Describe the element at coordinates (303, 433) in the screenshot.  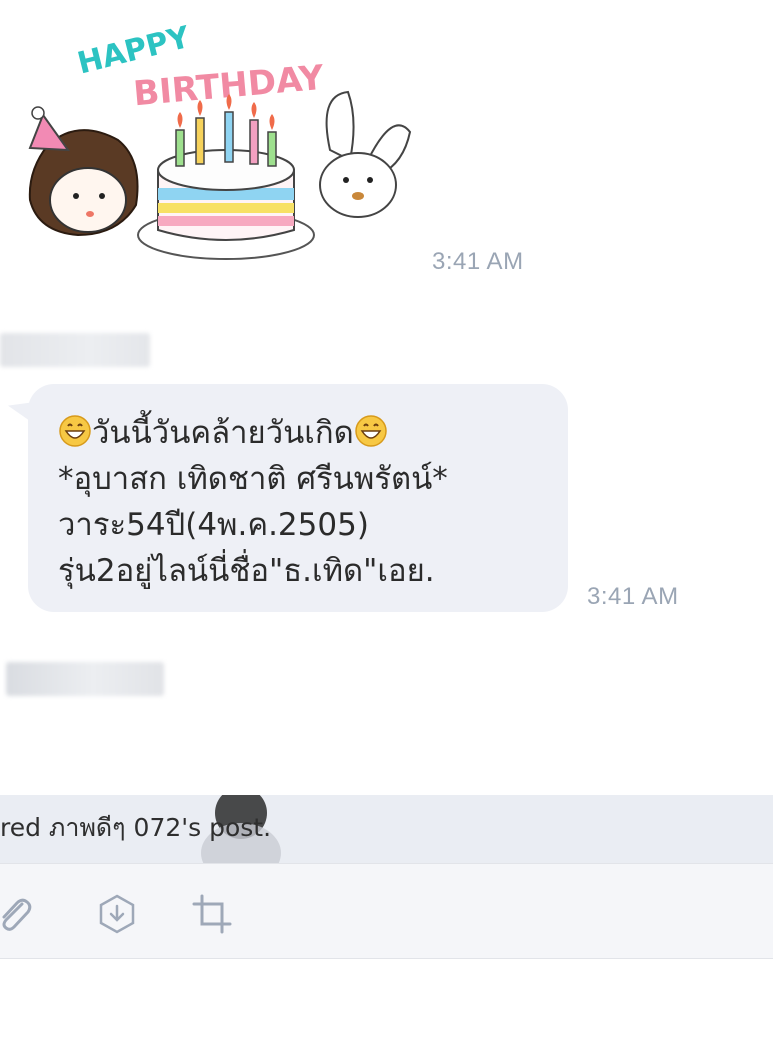
I see `message-line-1: วันนี้วันคล้ายวันเกิด` at that location.